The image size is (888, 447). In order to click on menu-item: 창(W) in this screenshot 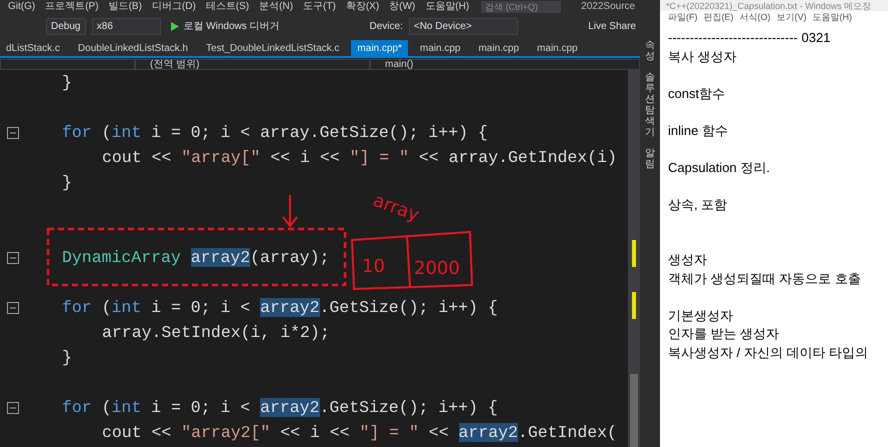, I will do `click(402, 7)`.